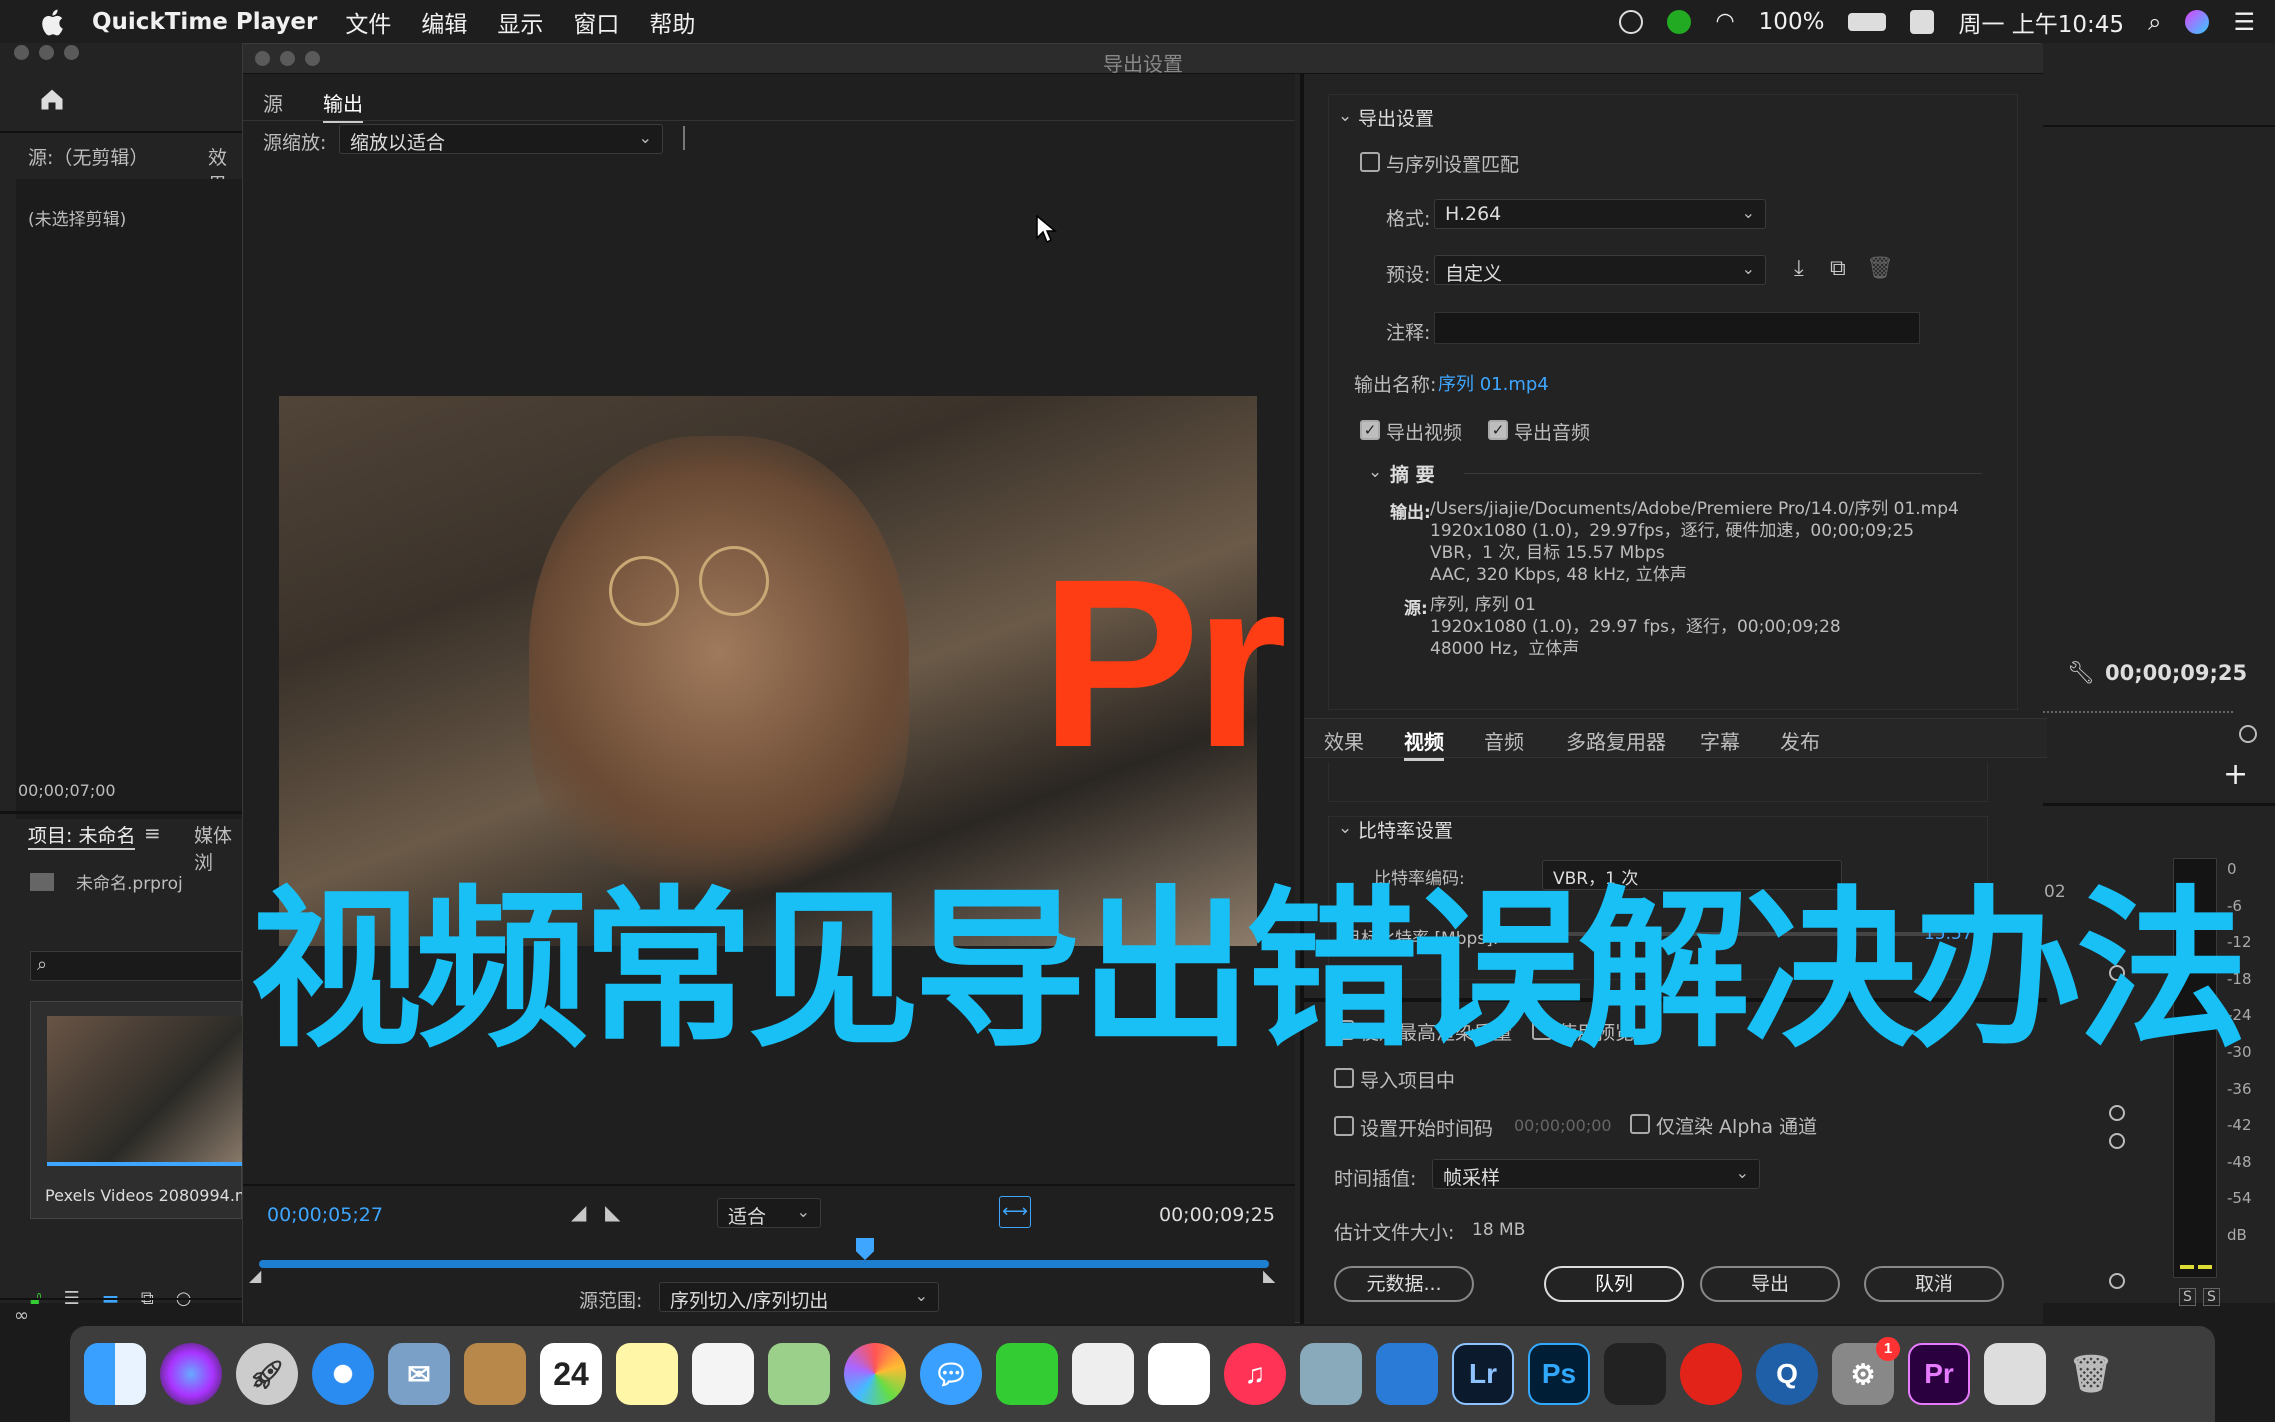  I want to click on menu-view: 显示, so click(520, 22).